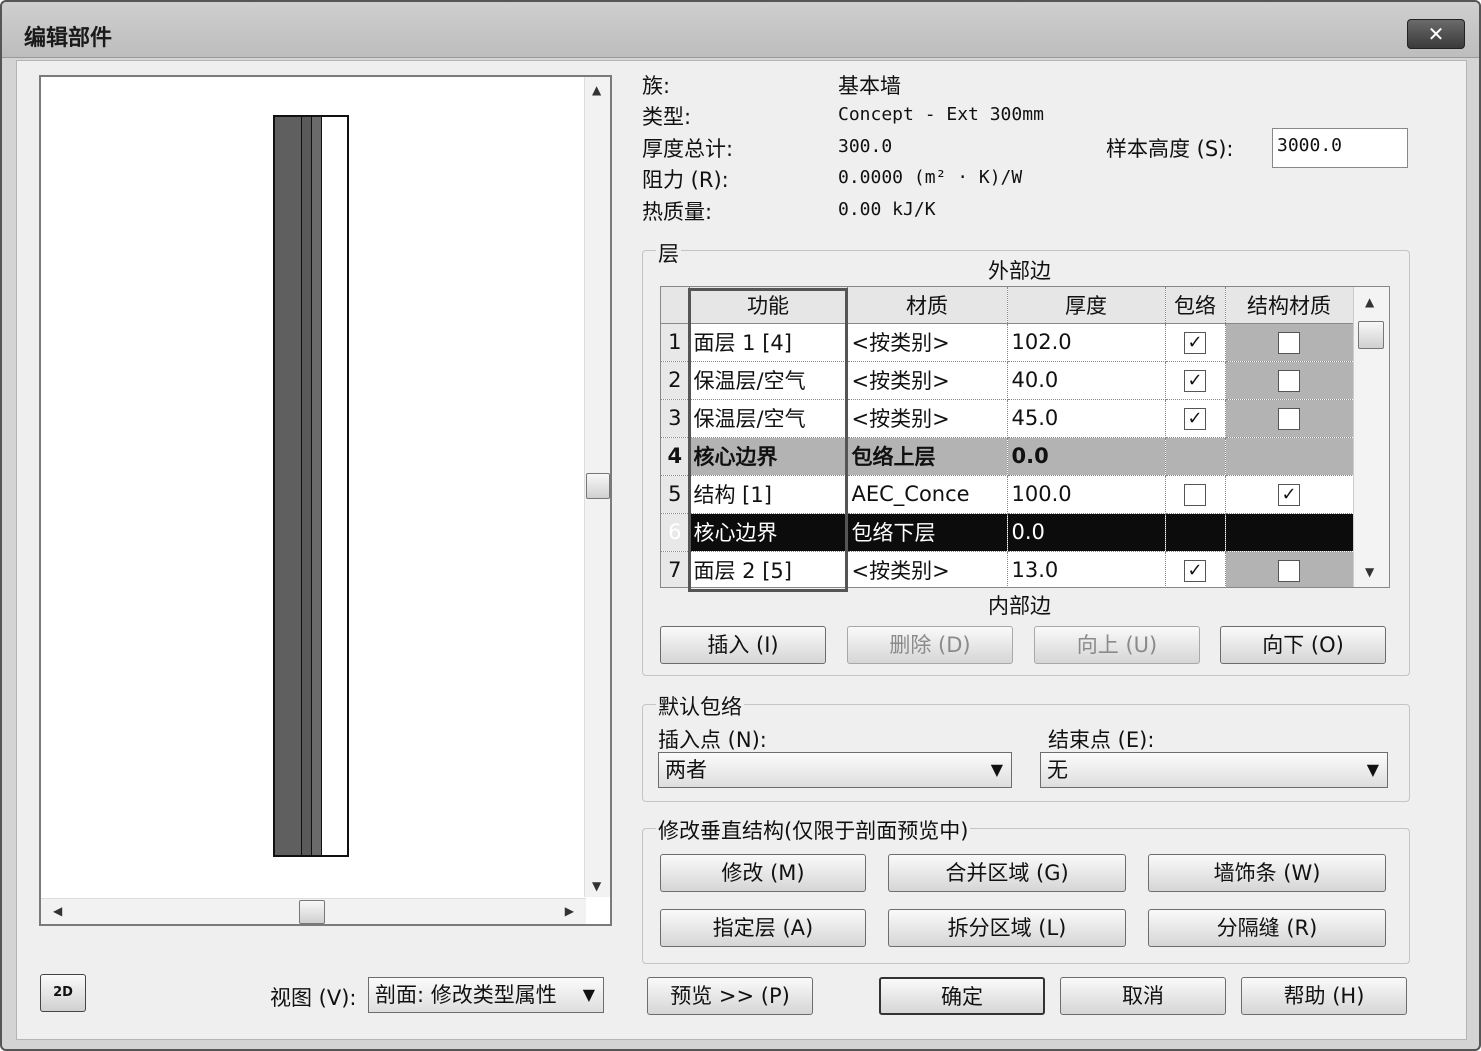 The width and height of the screenshot is (1481, 1051). What do you see at coordinates (1143, 996) in the screenshot?
I see `cancel-button: 取消` at bounding box center [1143, 996].